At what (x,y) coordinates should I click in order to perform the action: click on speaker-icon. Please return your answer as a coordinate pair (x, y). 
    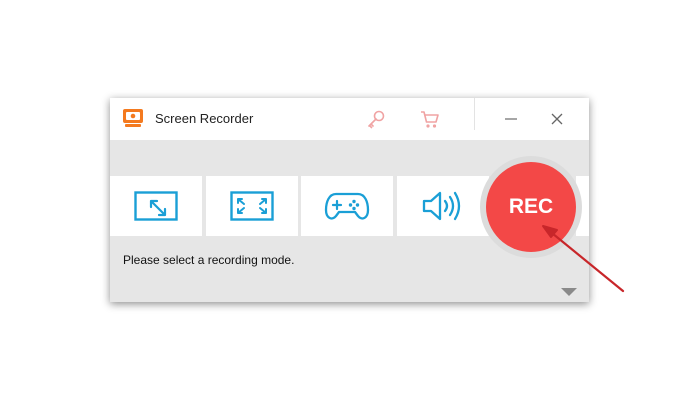
    Looking at the image, I should click on (441, 206).